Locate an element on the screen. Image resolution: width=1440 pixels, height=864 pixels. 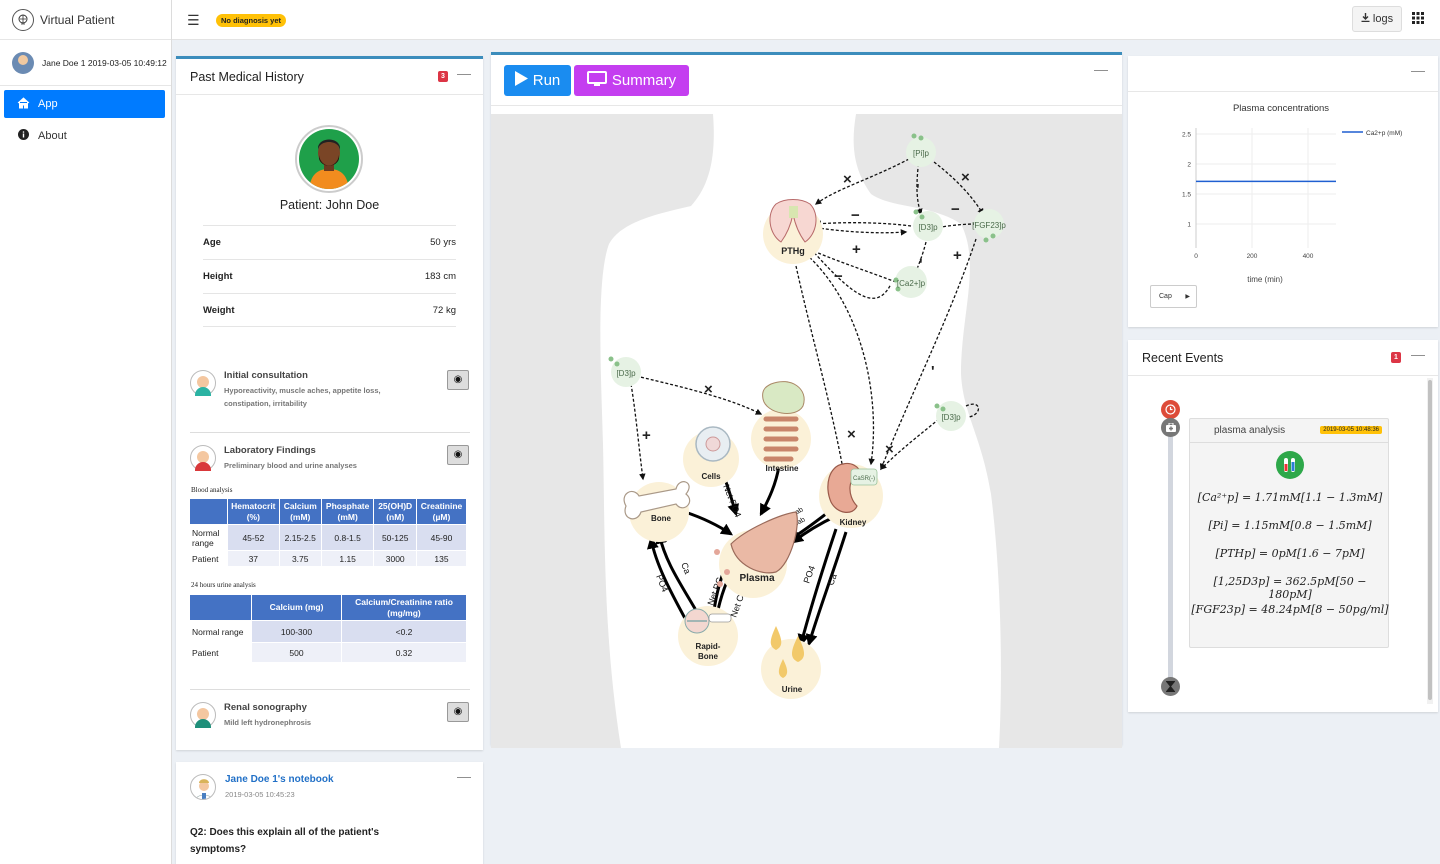
column-header: Calcium (mM) is located at coordinates (300, 511).